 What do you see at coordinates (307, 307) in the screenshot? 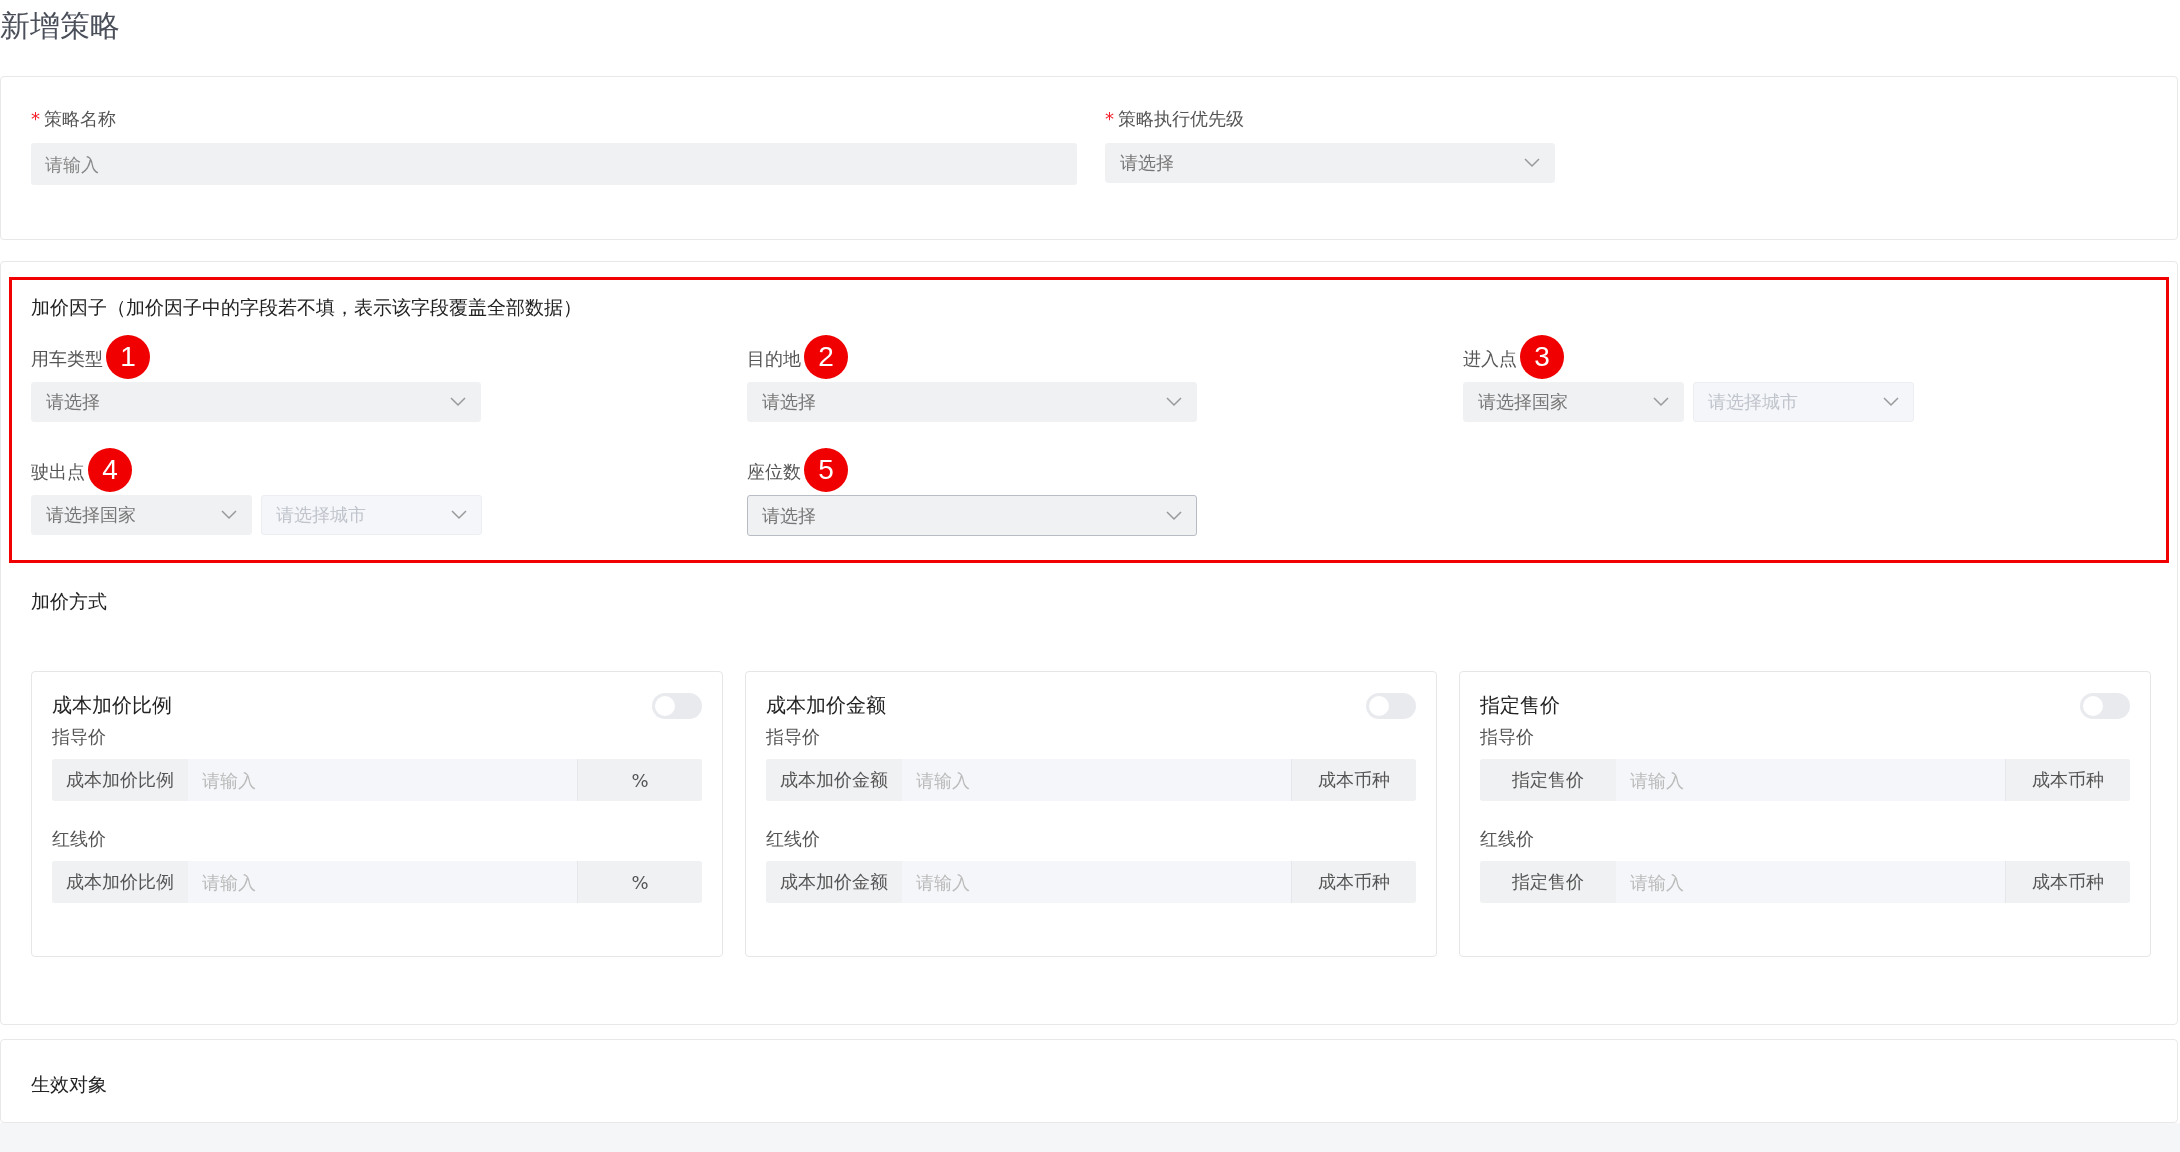
I see `section-heading: 加价因子（加价因子中的字段若不填，表示该字段覆盖全部数据）` at bounding box center [307, 307].